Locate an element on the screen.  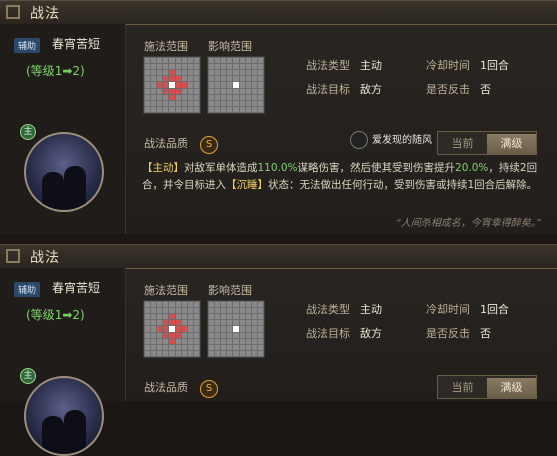
cast-range-grid is located at coordinates (172, 85).